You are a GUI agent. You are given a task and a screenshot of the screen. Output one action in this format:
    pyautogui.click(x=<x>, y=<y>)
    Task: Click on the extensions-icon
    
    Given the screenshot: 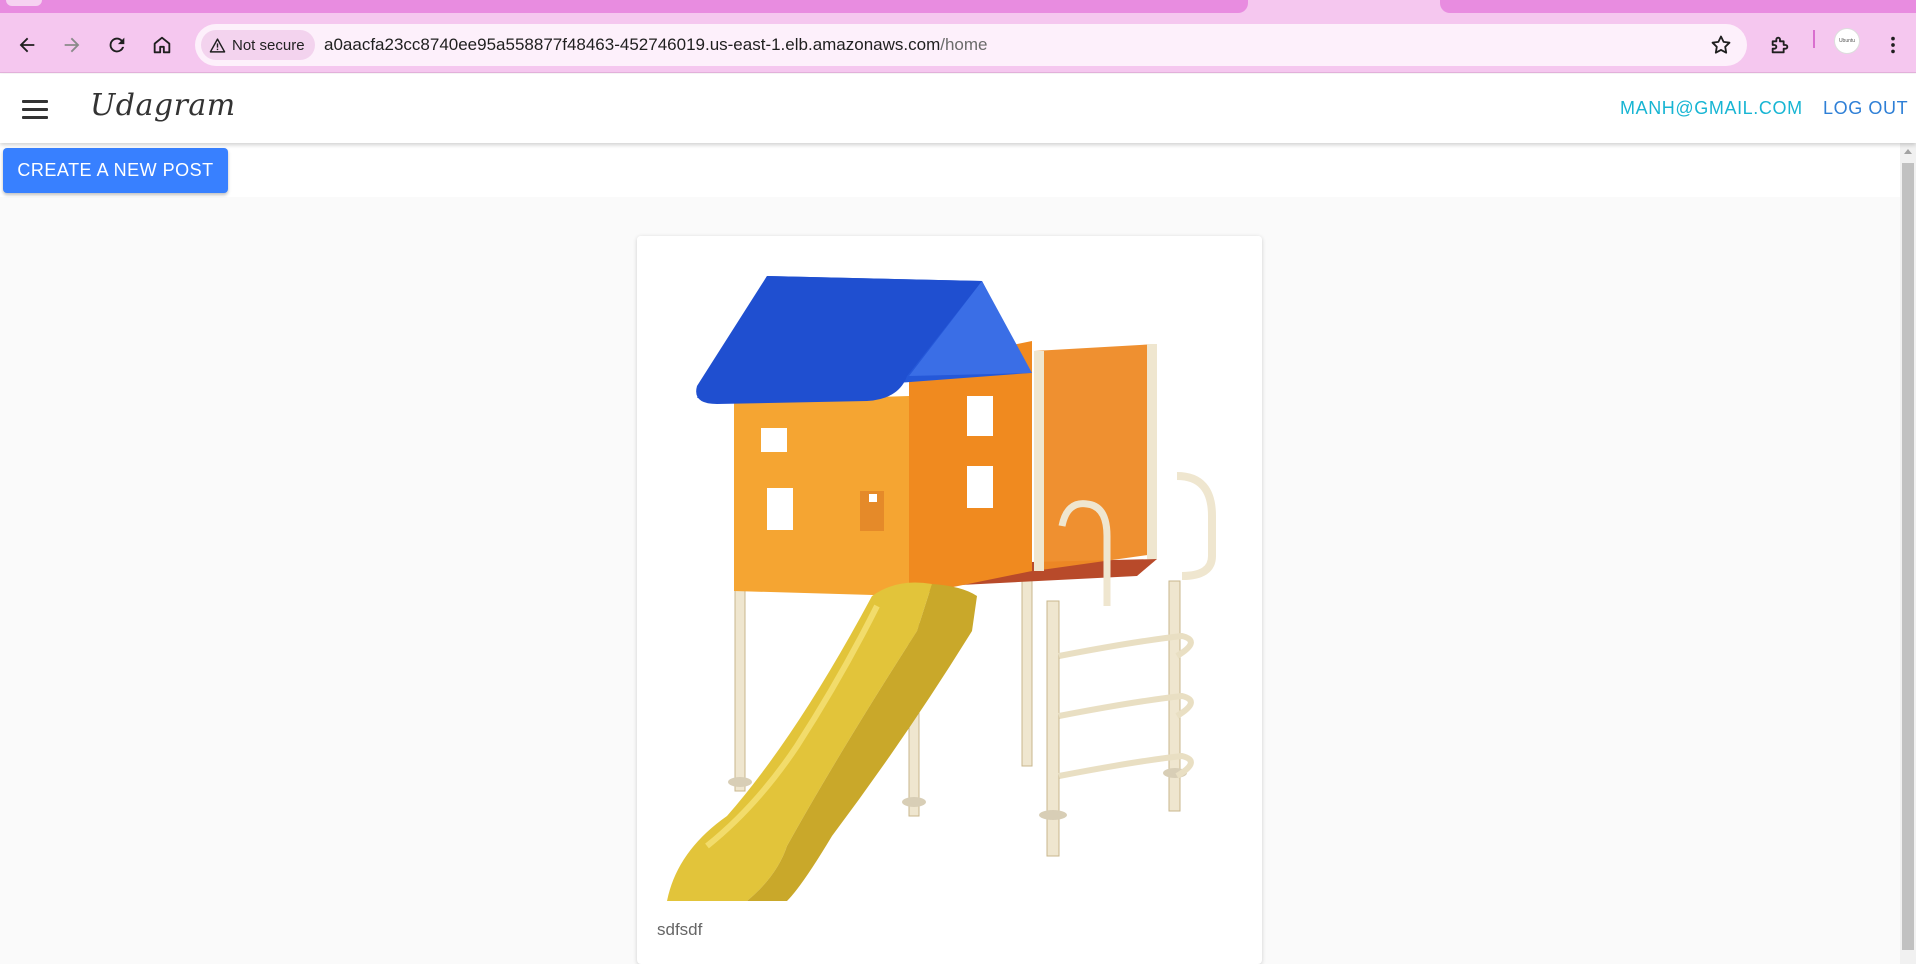 What is the action you would take?
    pyautogui.click(x=1780, y=45)
    